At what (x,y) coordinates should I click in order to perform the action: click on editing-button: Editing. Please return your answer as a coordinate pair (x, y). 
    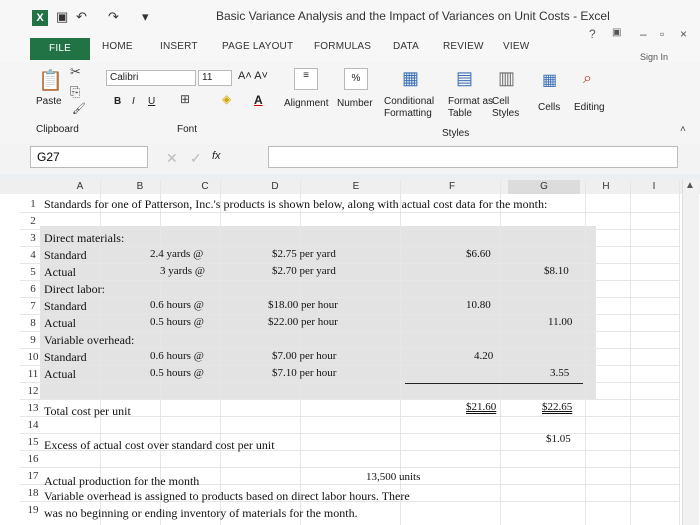
    Looking at the image, I should click on (589, 107).